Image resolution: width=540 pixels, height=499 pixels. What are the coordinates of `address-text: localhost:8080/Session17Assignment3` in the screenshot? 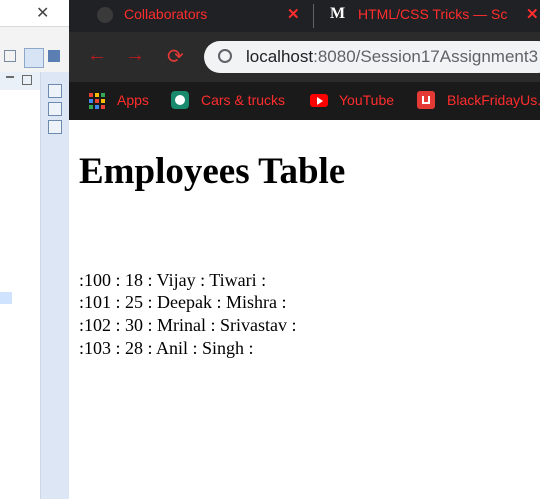 It's located at (392, 57).